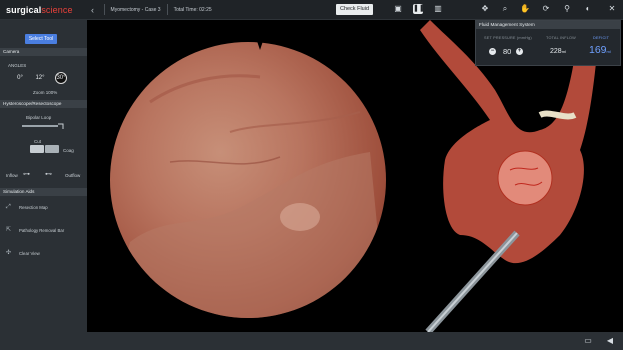  Describe the element at coordinates (588, 341) in the screenshot. I see `folder-icon: ▭` at that location.